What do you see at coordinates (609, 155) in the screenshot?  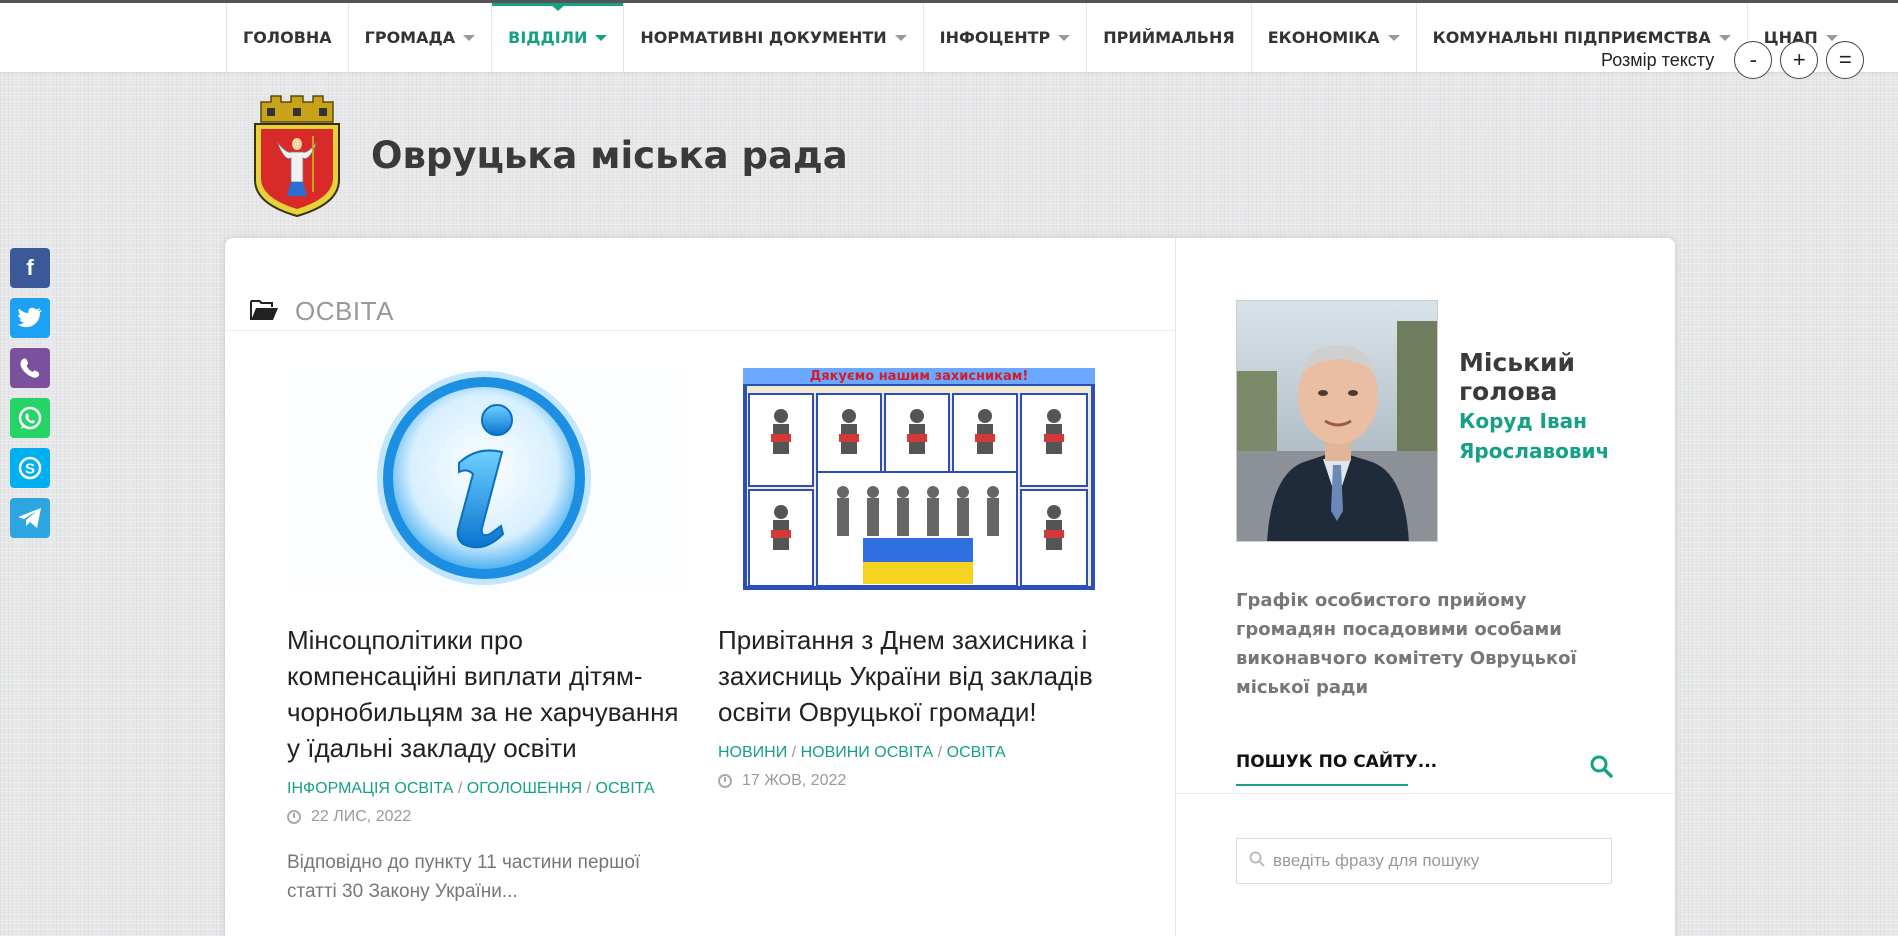 I see `site-title: Овруцька міська рада` at bounding box center [609, 155].